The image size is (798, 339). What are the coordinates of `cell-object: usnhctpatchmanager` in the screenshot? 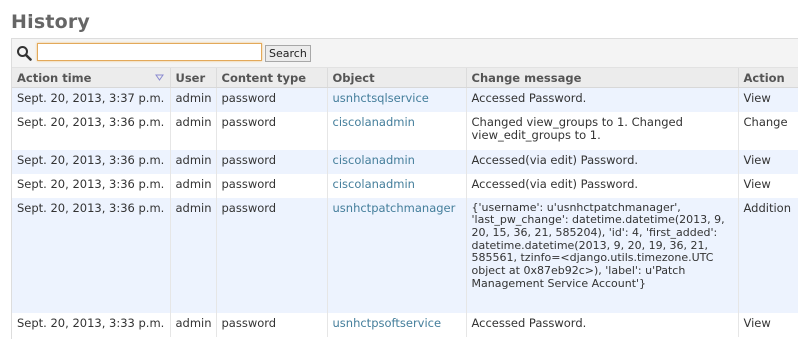 It's located at (396, 255).